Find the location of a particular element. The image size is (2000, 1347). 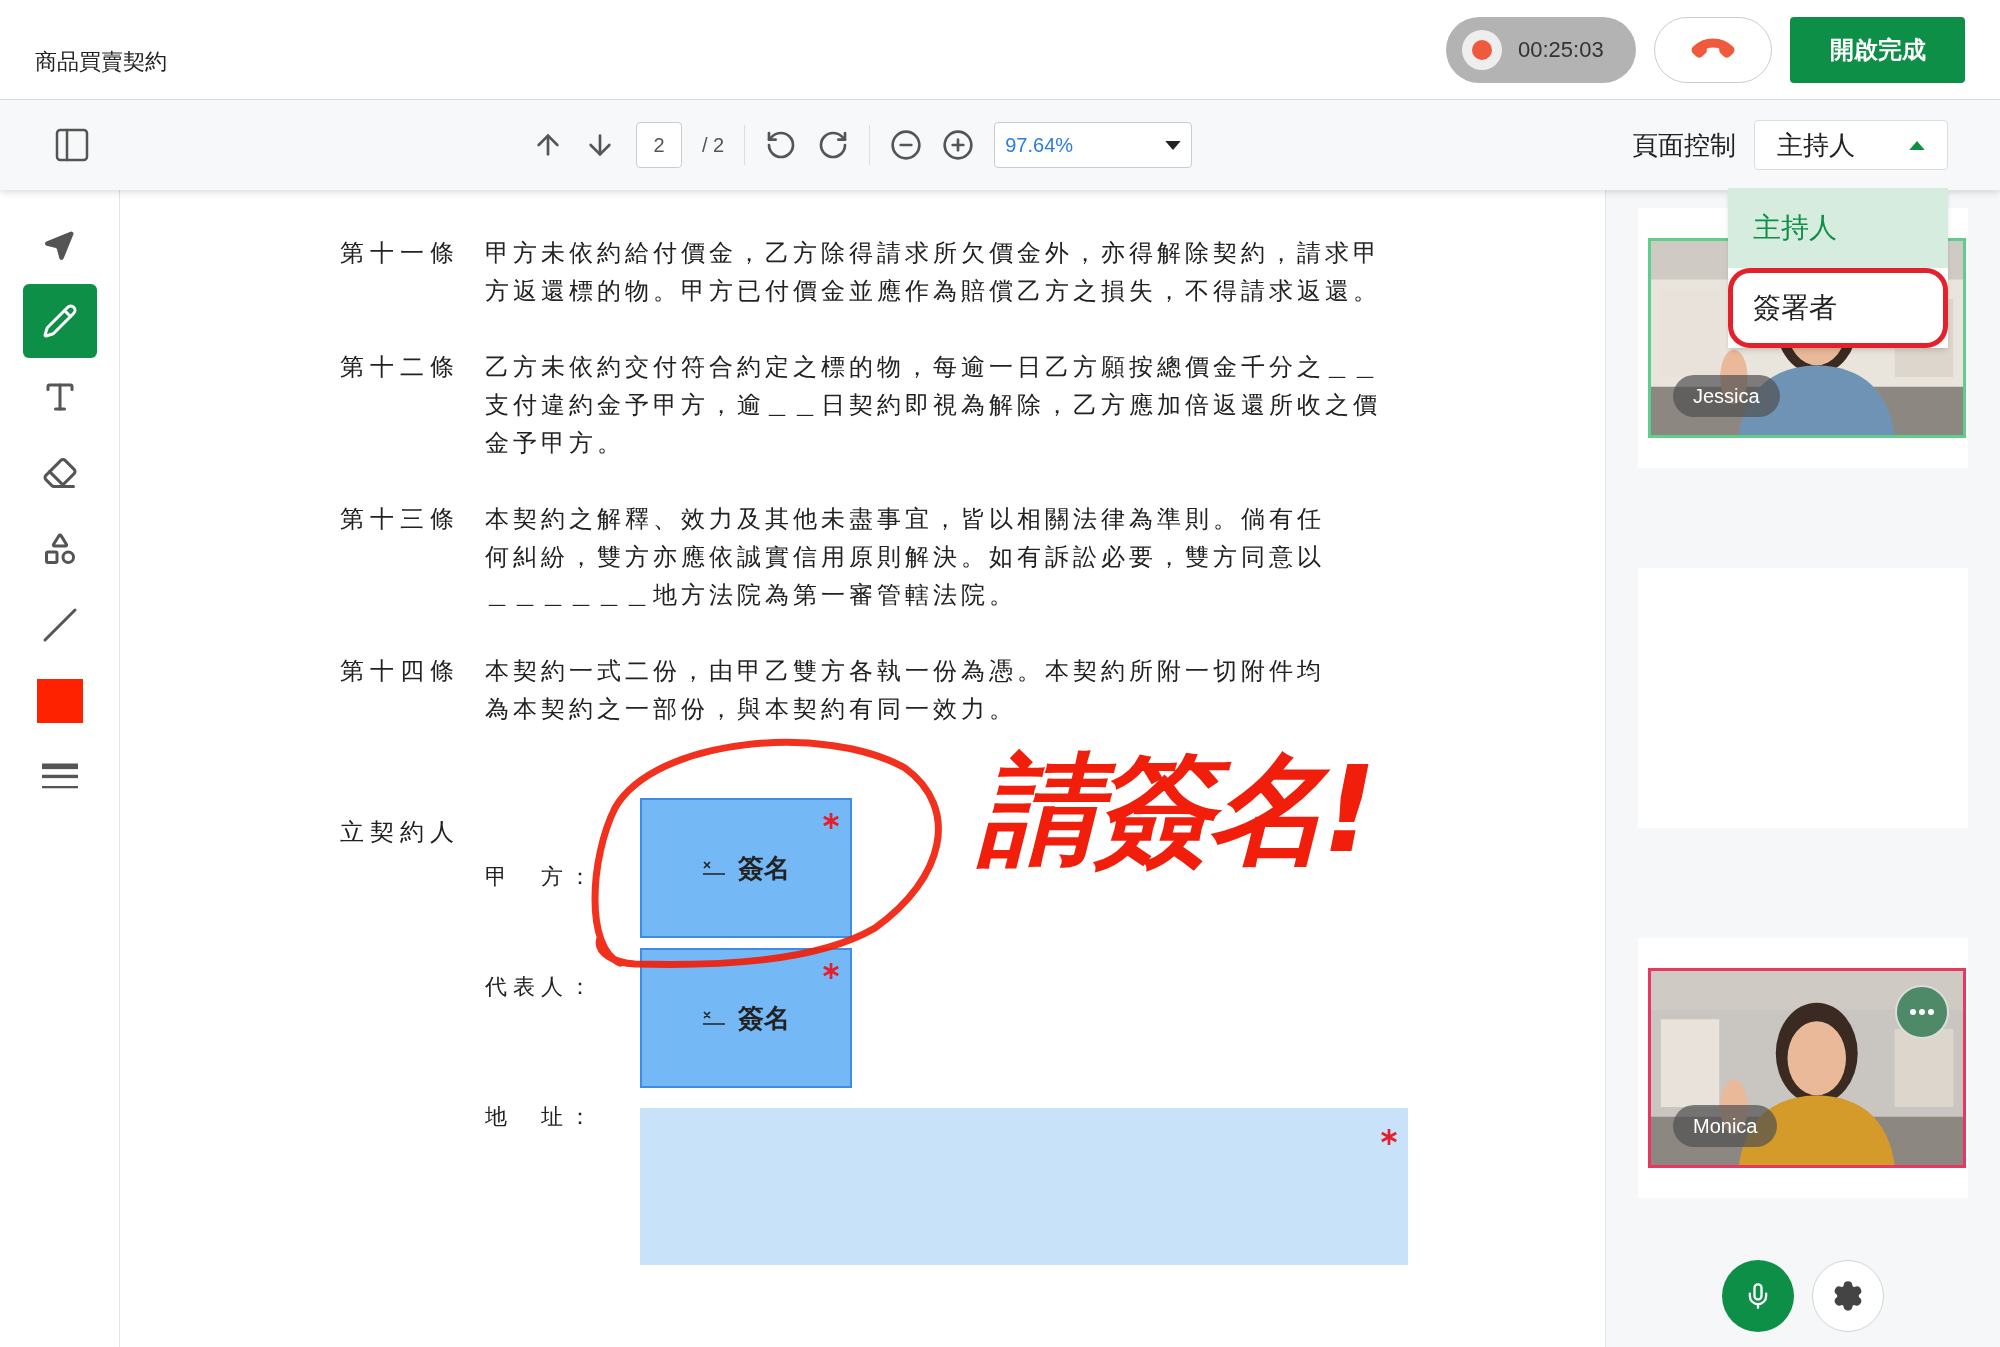

article-number: 第十一條 is located at coordinates (400, 253).